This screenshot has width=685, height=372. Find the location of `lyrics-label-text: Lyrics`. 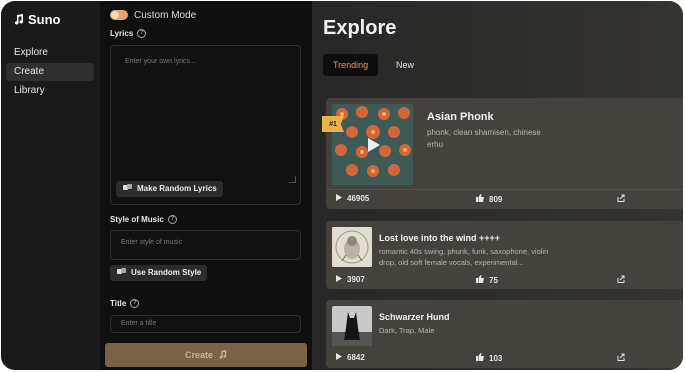

lyrics-label-text: Lyrics is located at coordinates (122, 33).